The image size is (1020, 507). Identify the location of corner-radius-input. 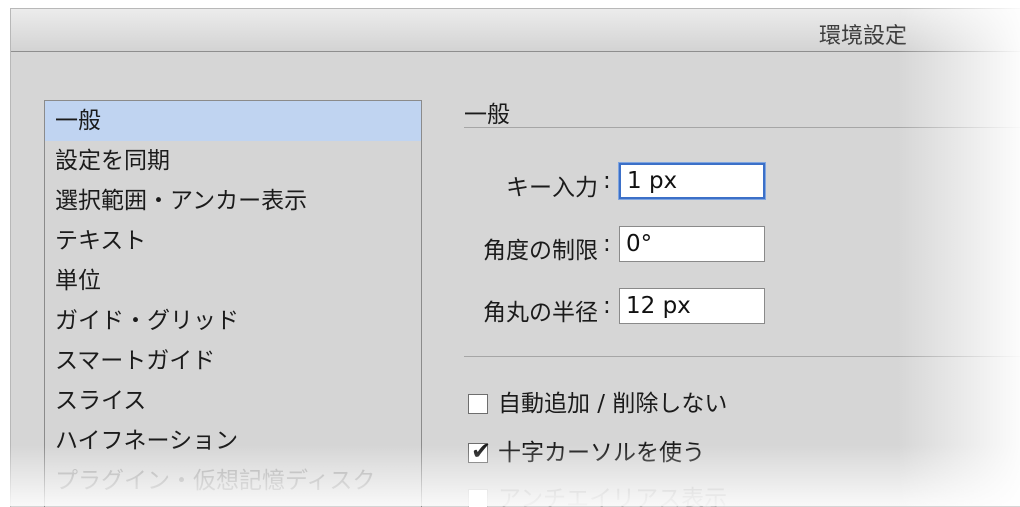
(692, 306).